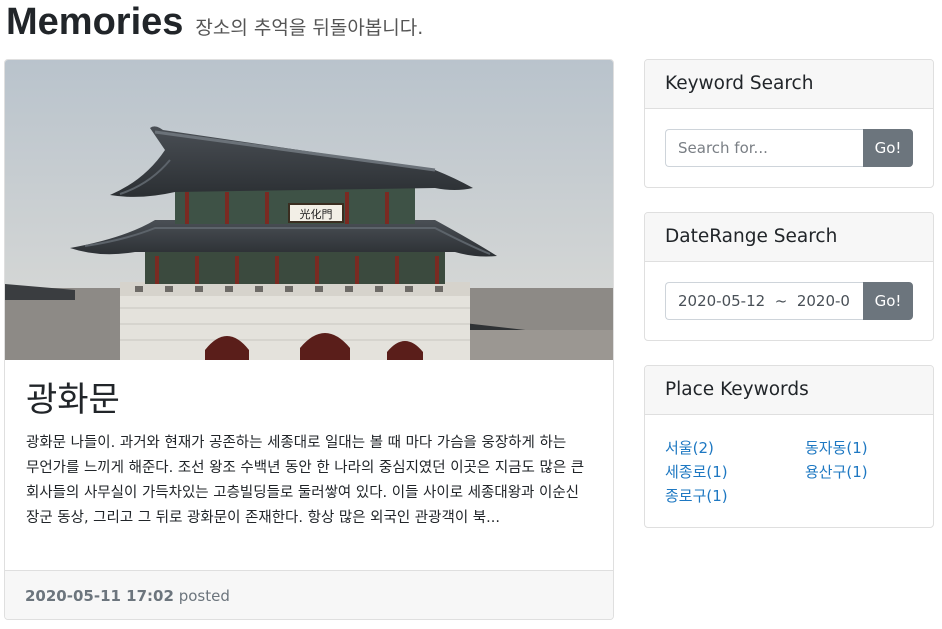 The image size is (942, 629). What do you see at coordinates (860, 472) in the screenshot?
I see `keyword-link-yongsan-gu: 용산구(1)` at bounding box center [860, 472].